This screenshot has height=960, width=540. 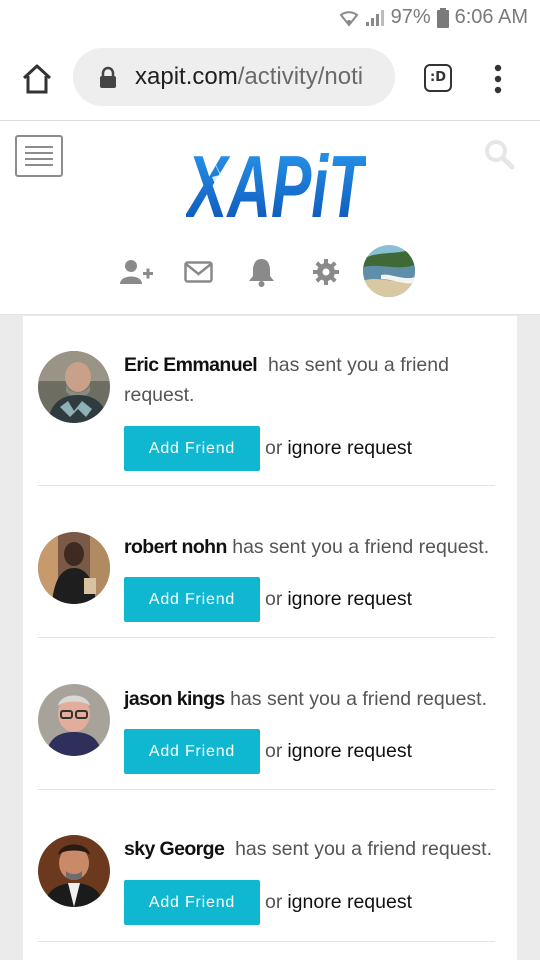 I want to click on site-logo: XAPiT, so click(x=276, y=182).